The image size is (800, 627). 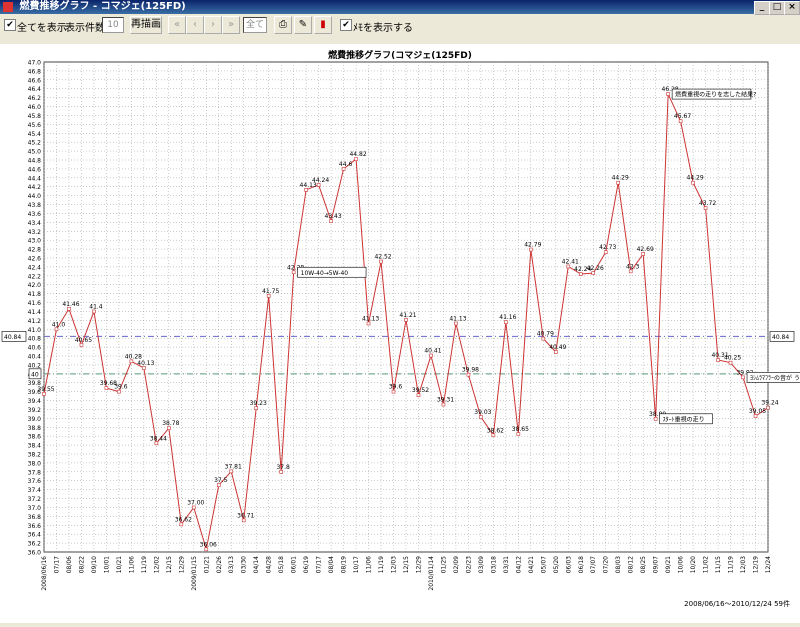 What do you see at coordinates (775, 378) in the screenshot?
I see `annotation-label: ﾖｼﾑﾗﾏﾌﾗｰの音が うる` at bounding box center [775, 378].